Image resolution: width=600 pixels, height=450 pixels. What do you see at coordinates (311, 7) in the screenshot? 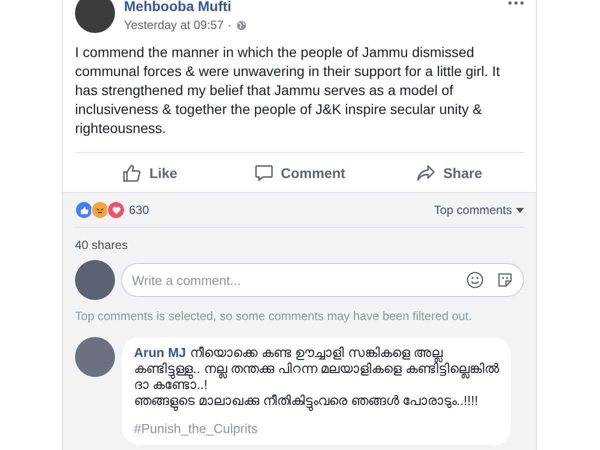
I see `author-name: Mehbooba Mufti` at bounding box center [311, 7].